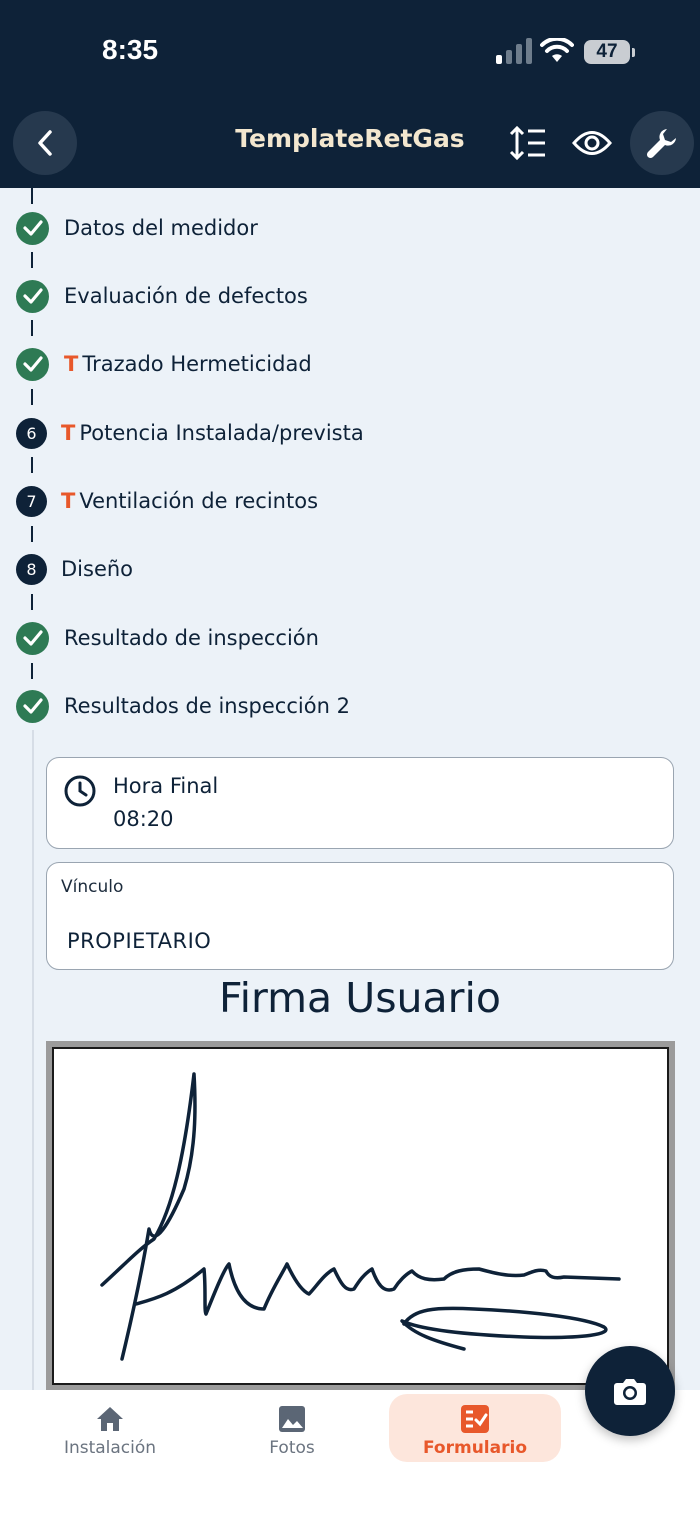 The image size is (700, 1521). I want to click on vinculo-label: Vínculo, so click(92, 887).